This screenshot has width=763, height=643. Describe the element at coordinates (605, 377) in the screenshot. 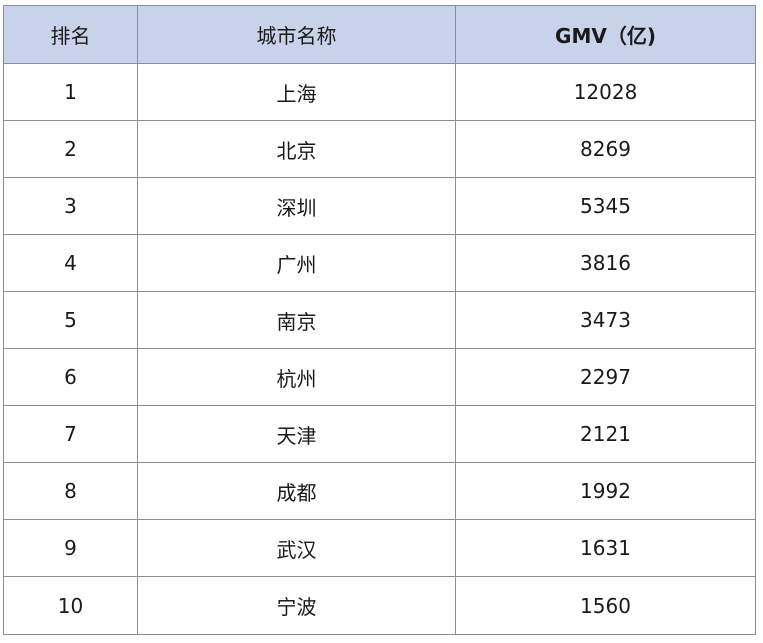

I see `gmv-cell: 2297` at that location.